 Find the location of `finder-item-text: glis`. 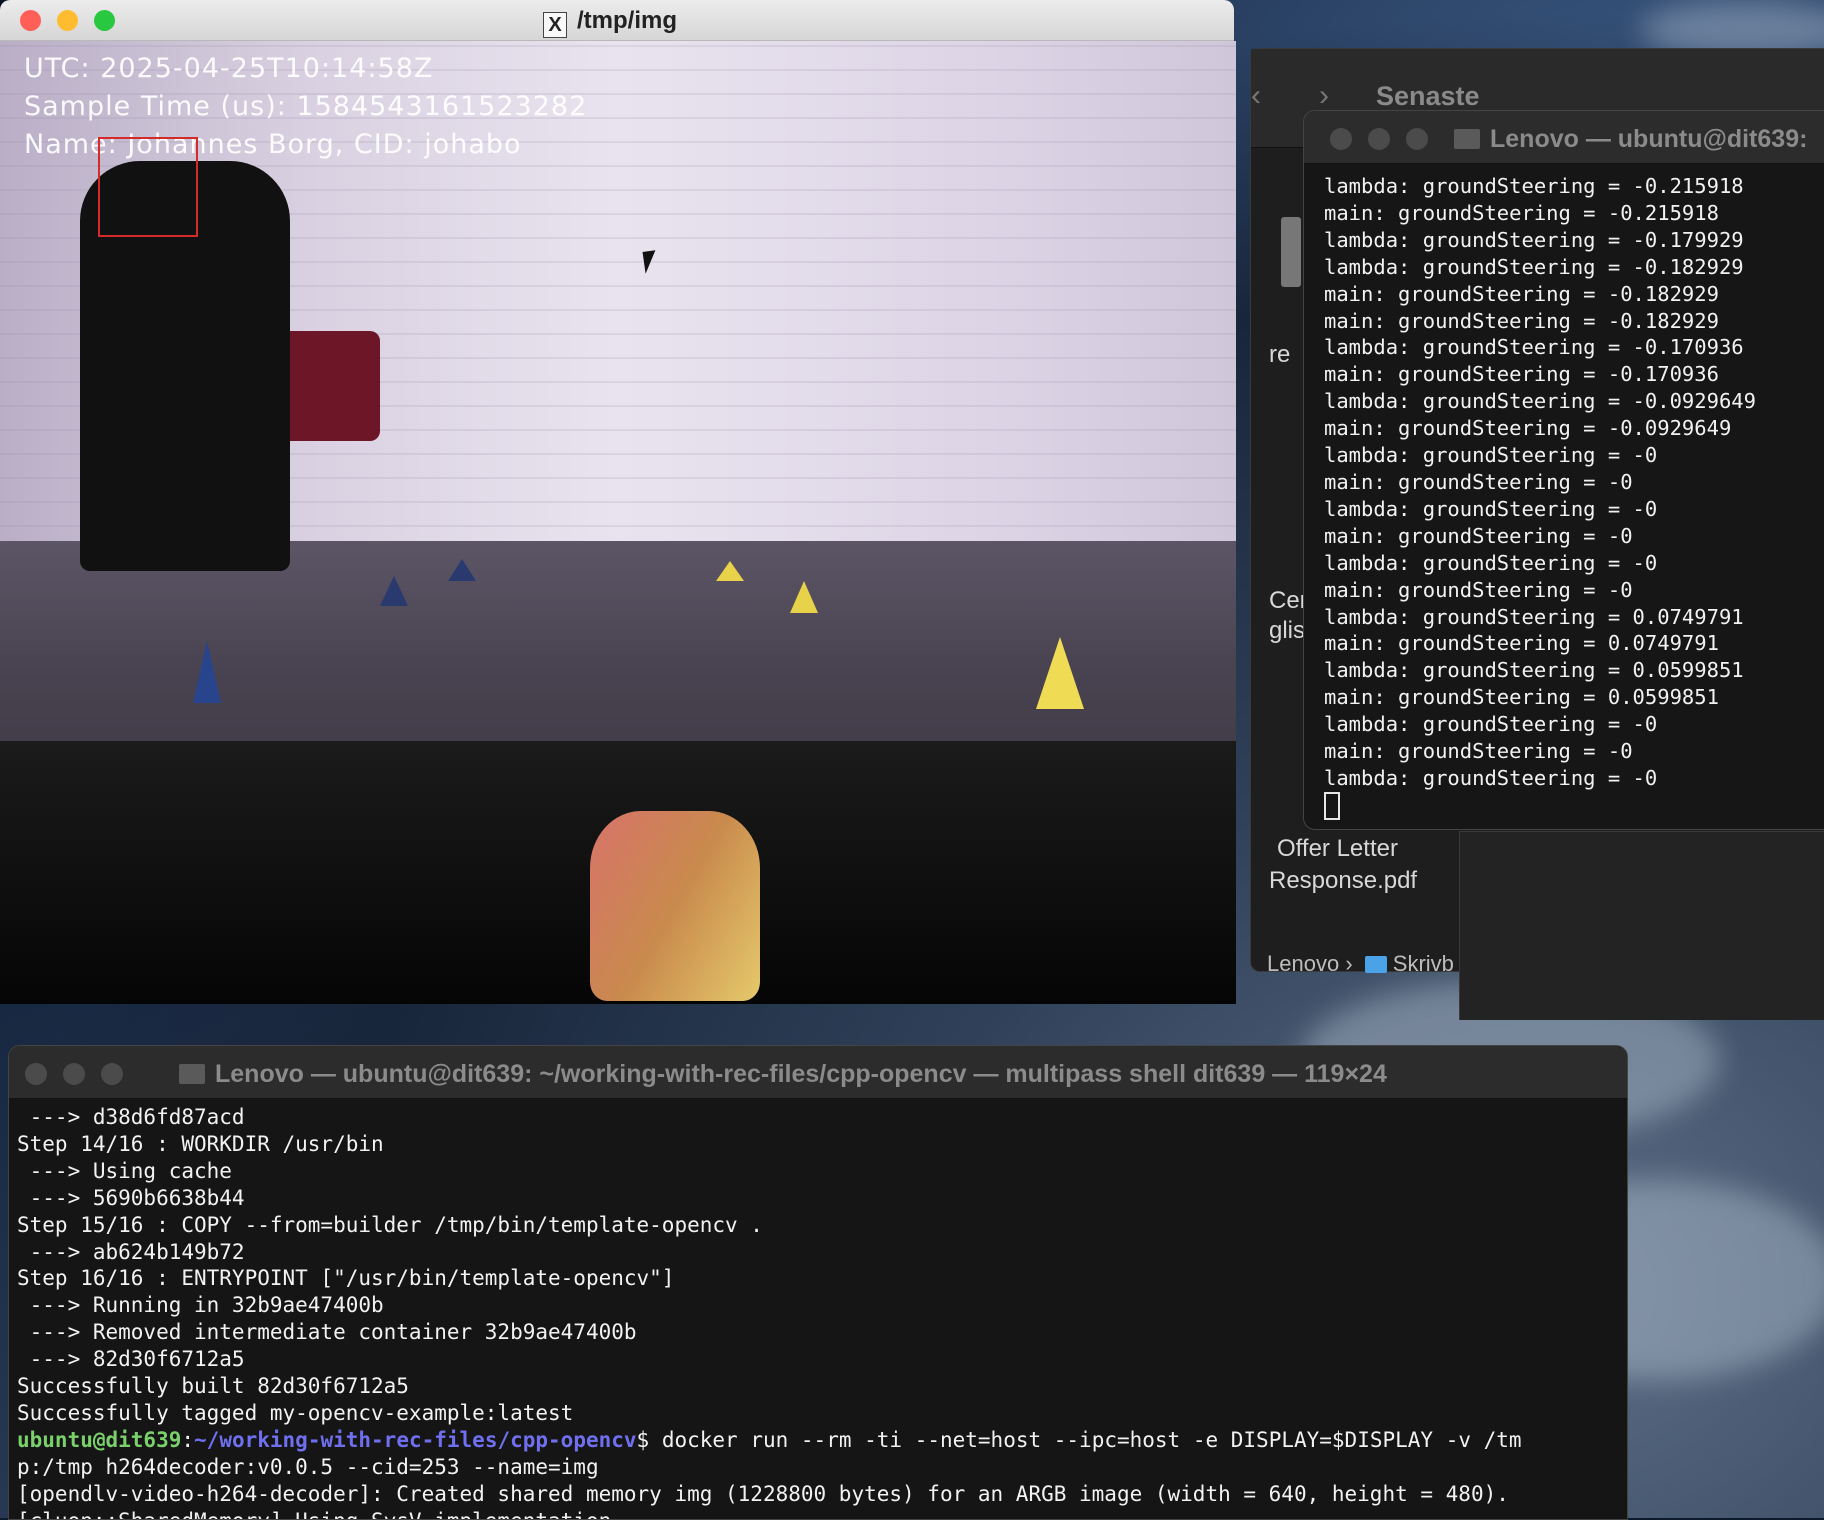

finder-item-text: glis is located at coordinates (1287, 631).